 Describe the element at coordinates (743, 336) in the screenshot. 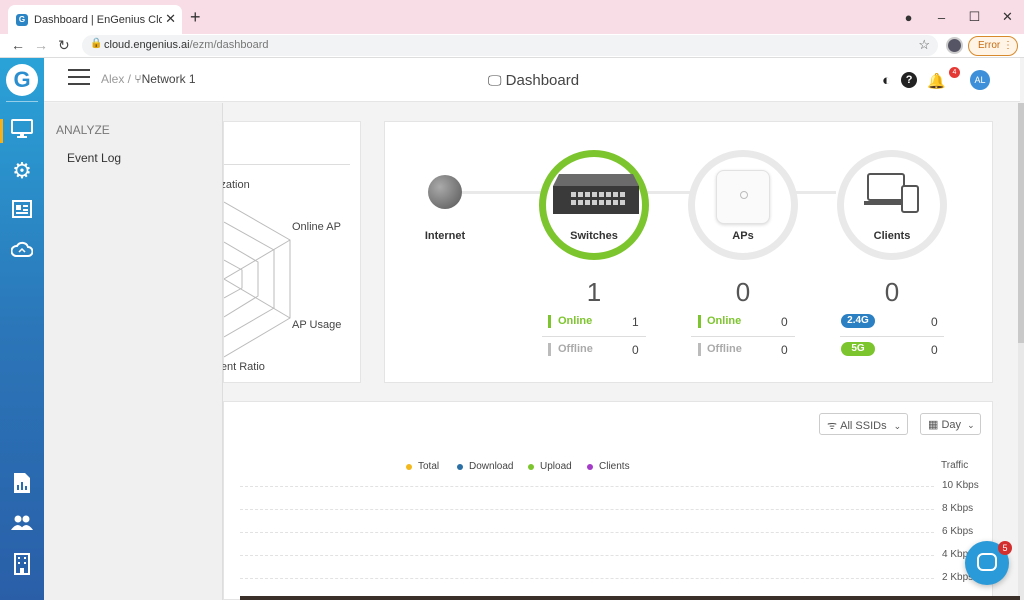

I see `aps-divider` at that location.